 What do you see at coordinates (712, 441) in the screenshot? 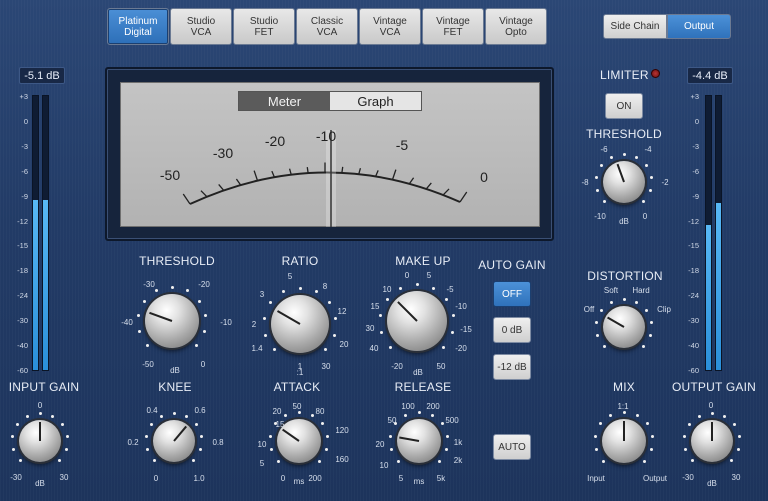
I see `output-gain-knob` at bounding box center [712, 441].